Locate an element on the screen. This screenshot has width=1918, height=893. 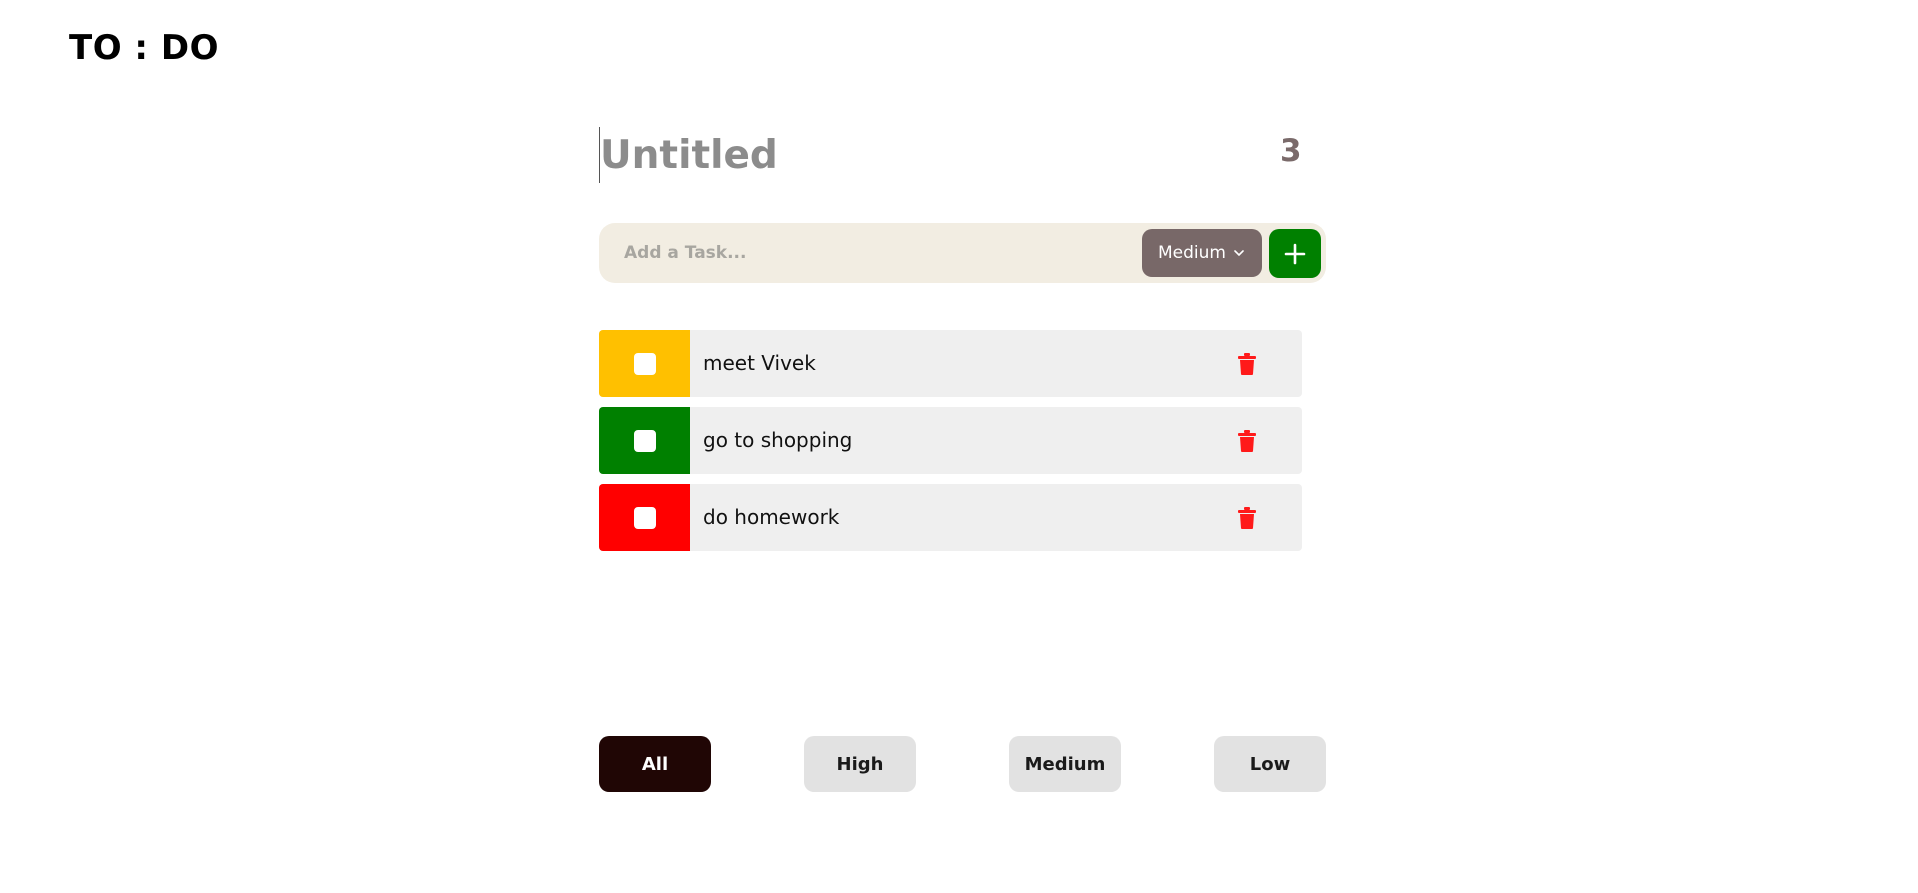
chevron-down-icon is located at coordinates (1239, 253).